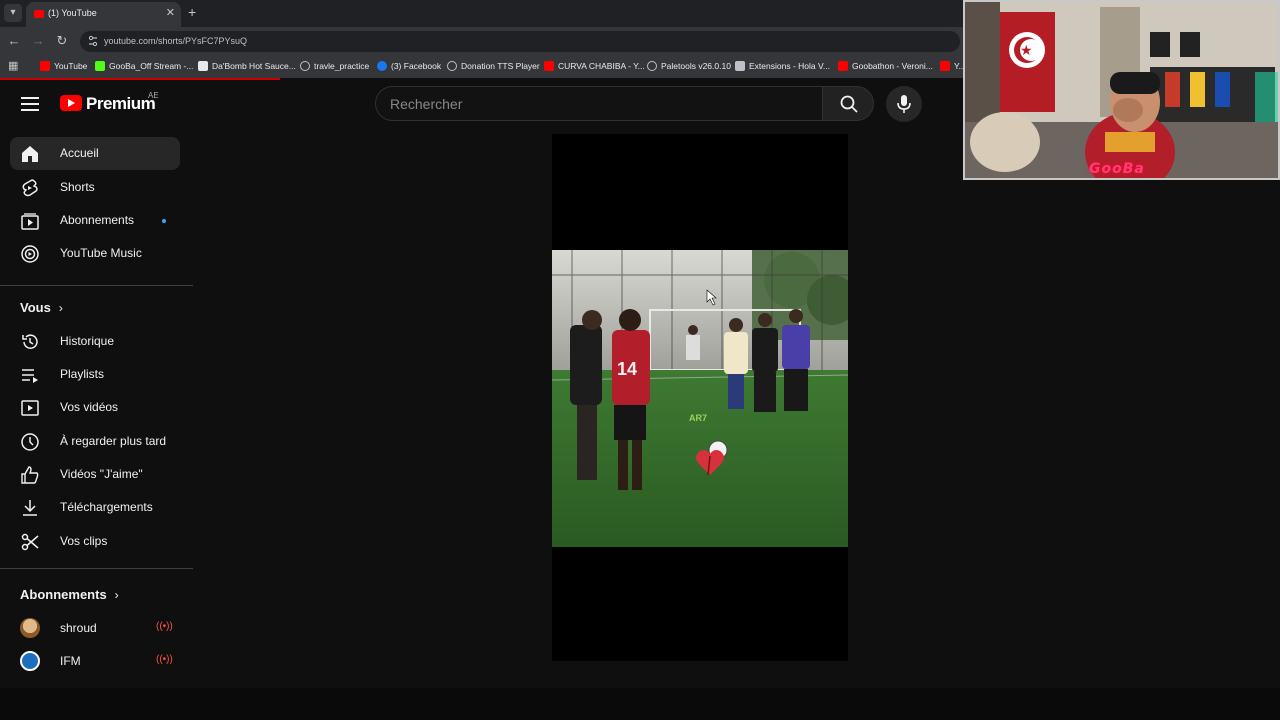 This screenshot has height=720, width=1280. I want to click on new-tab-button: +, so click(192, 12).